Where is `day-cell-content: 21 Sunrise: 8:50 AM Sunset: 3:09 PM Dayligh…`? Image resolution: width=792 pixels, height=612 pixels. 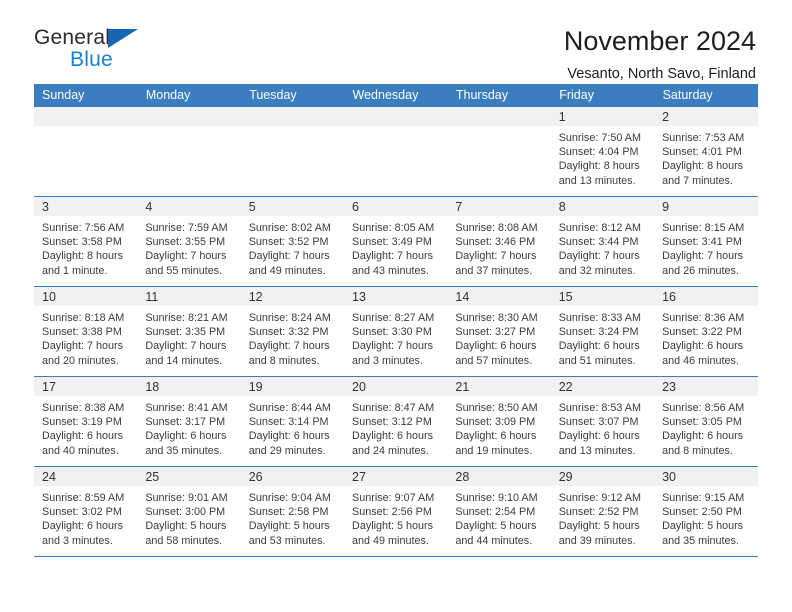 day-cell-content: 21 Sunrise: 8:50 AM Sunset: 3:09 PM Dayligh… is located at coordinates (499, 421).